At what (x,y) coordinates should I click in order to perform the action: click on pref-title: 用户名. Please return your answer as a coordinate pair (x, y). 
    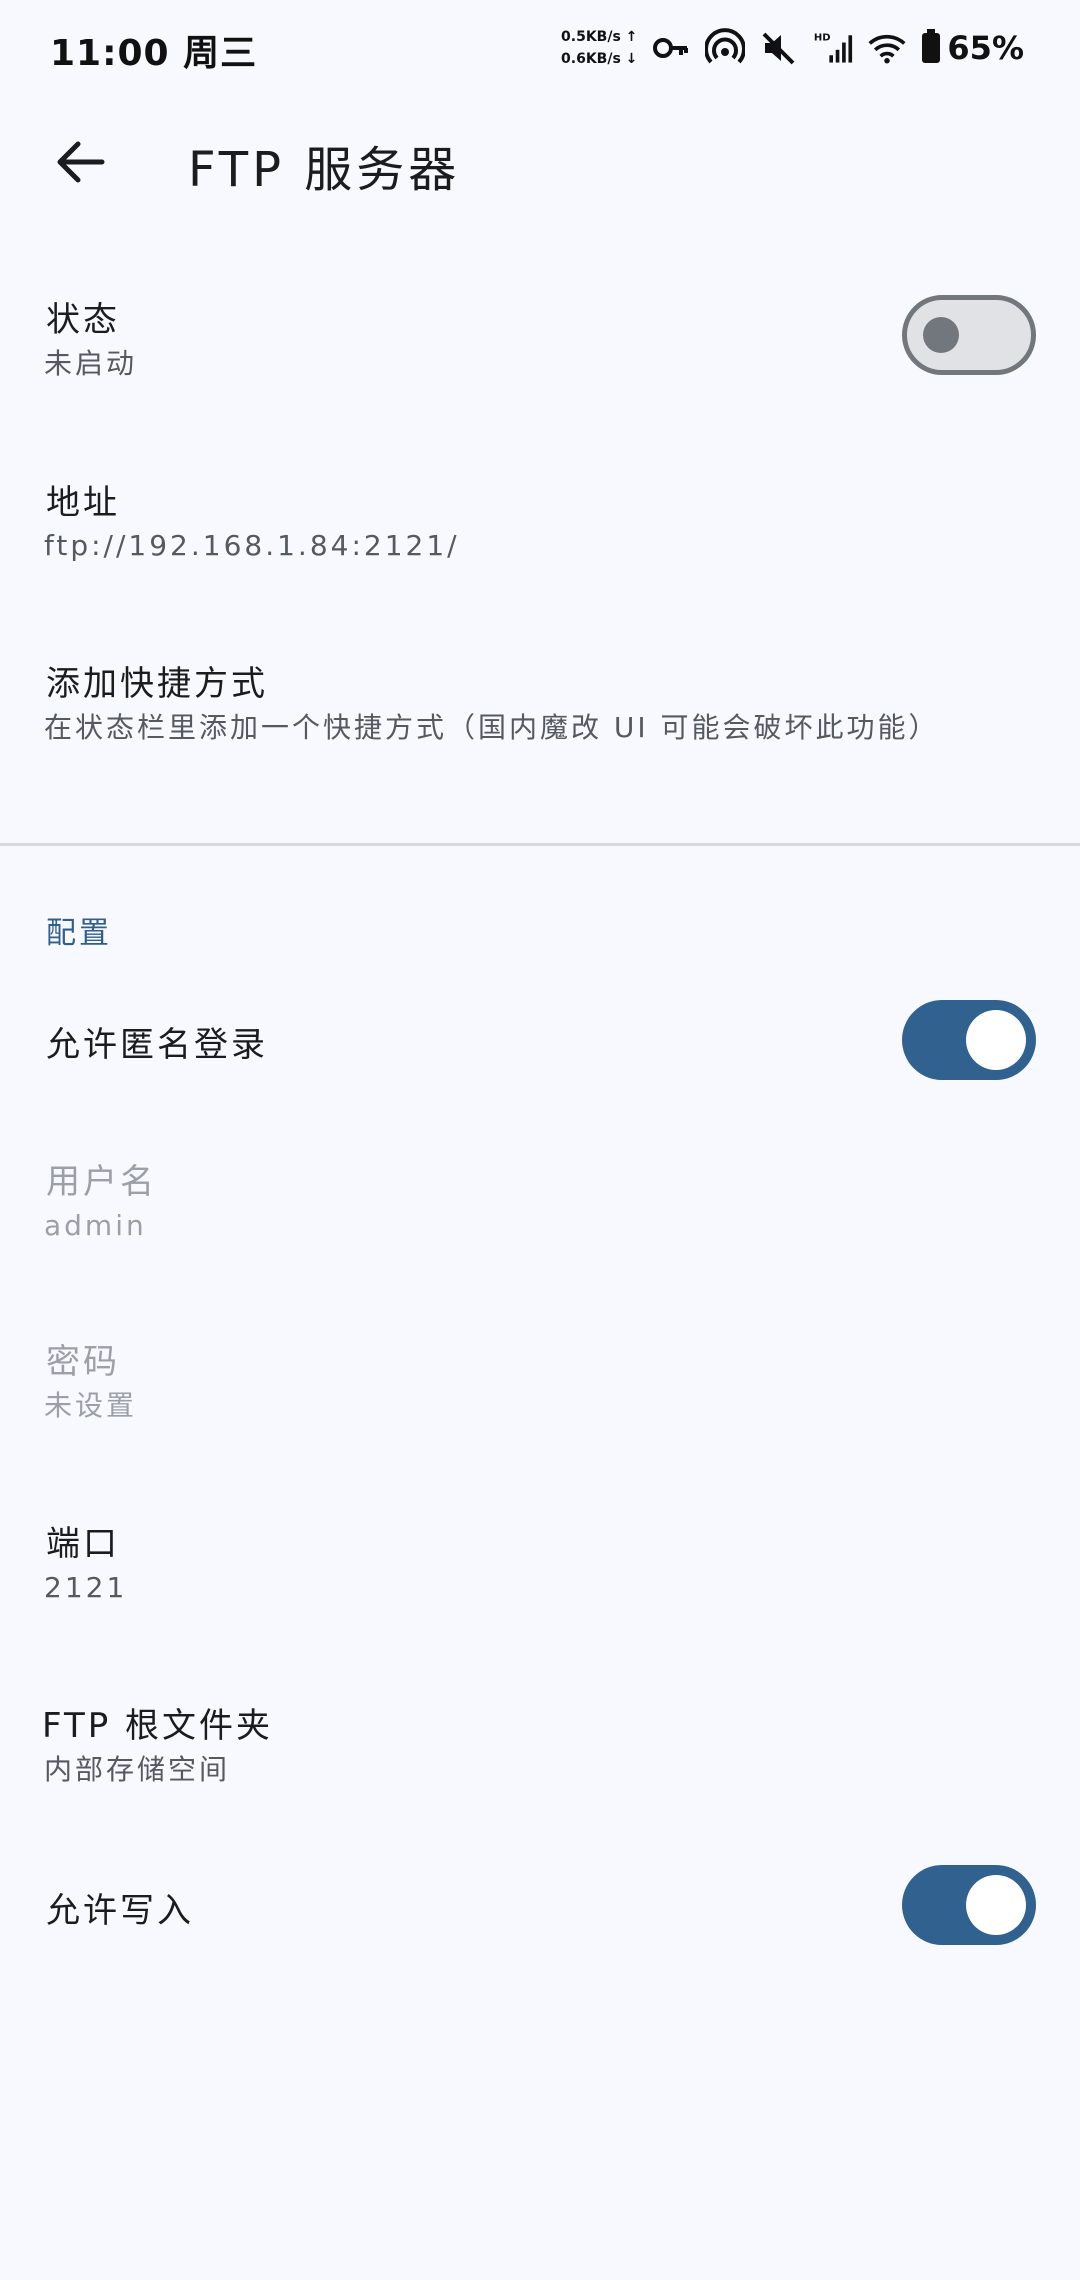
    Looking at the image, I should click on (101, 1182).